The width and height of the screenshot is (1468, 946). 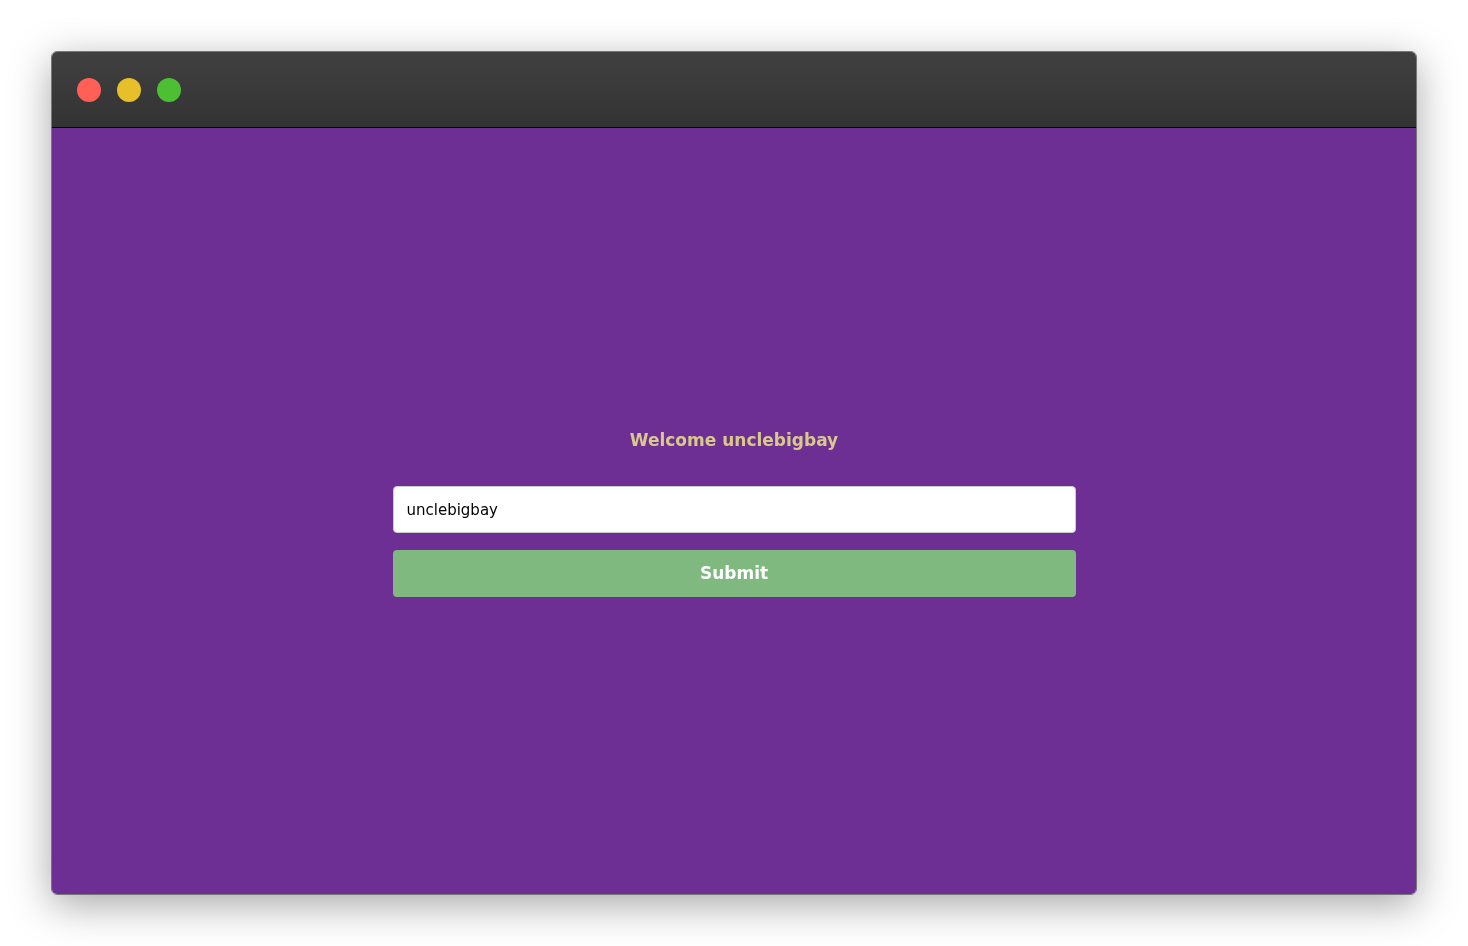 What do you see at coordinates (734, 509) in the screenshot?
I see `name-field: unclebigbay` at bounding box center [734, 509].